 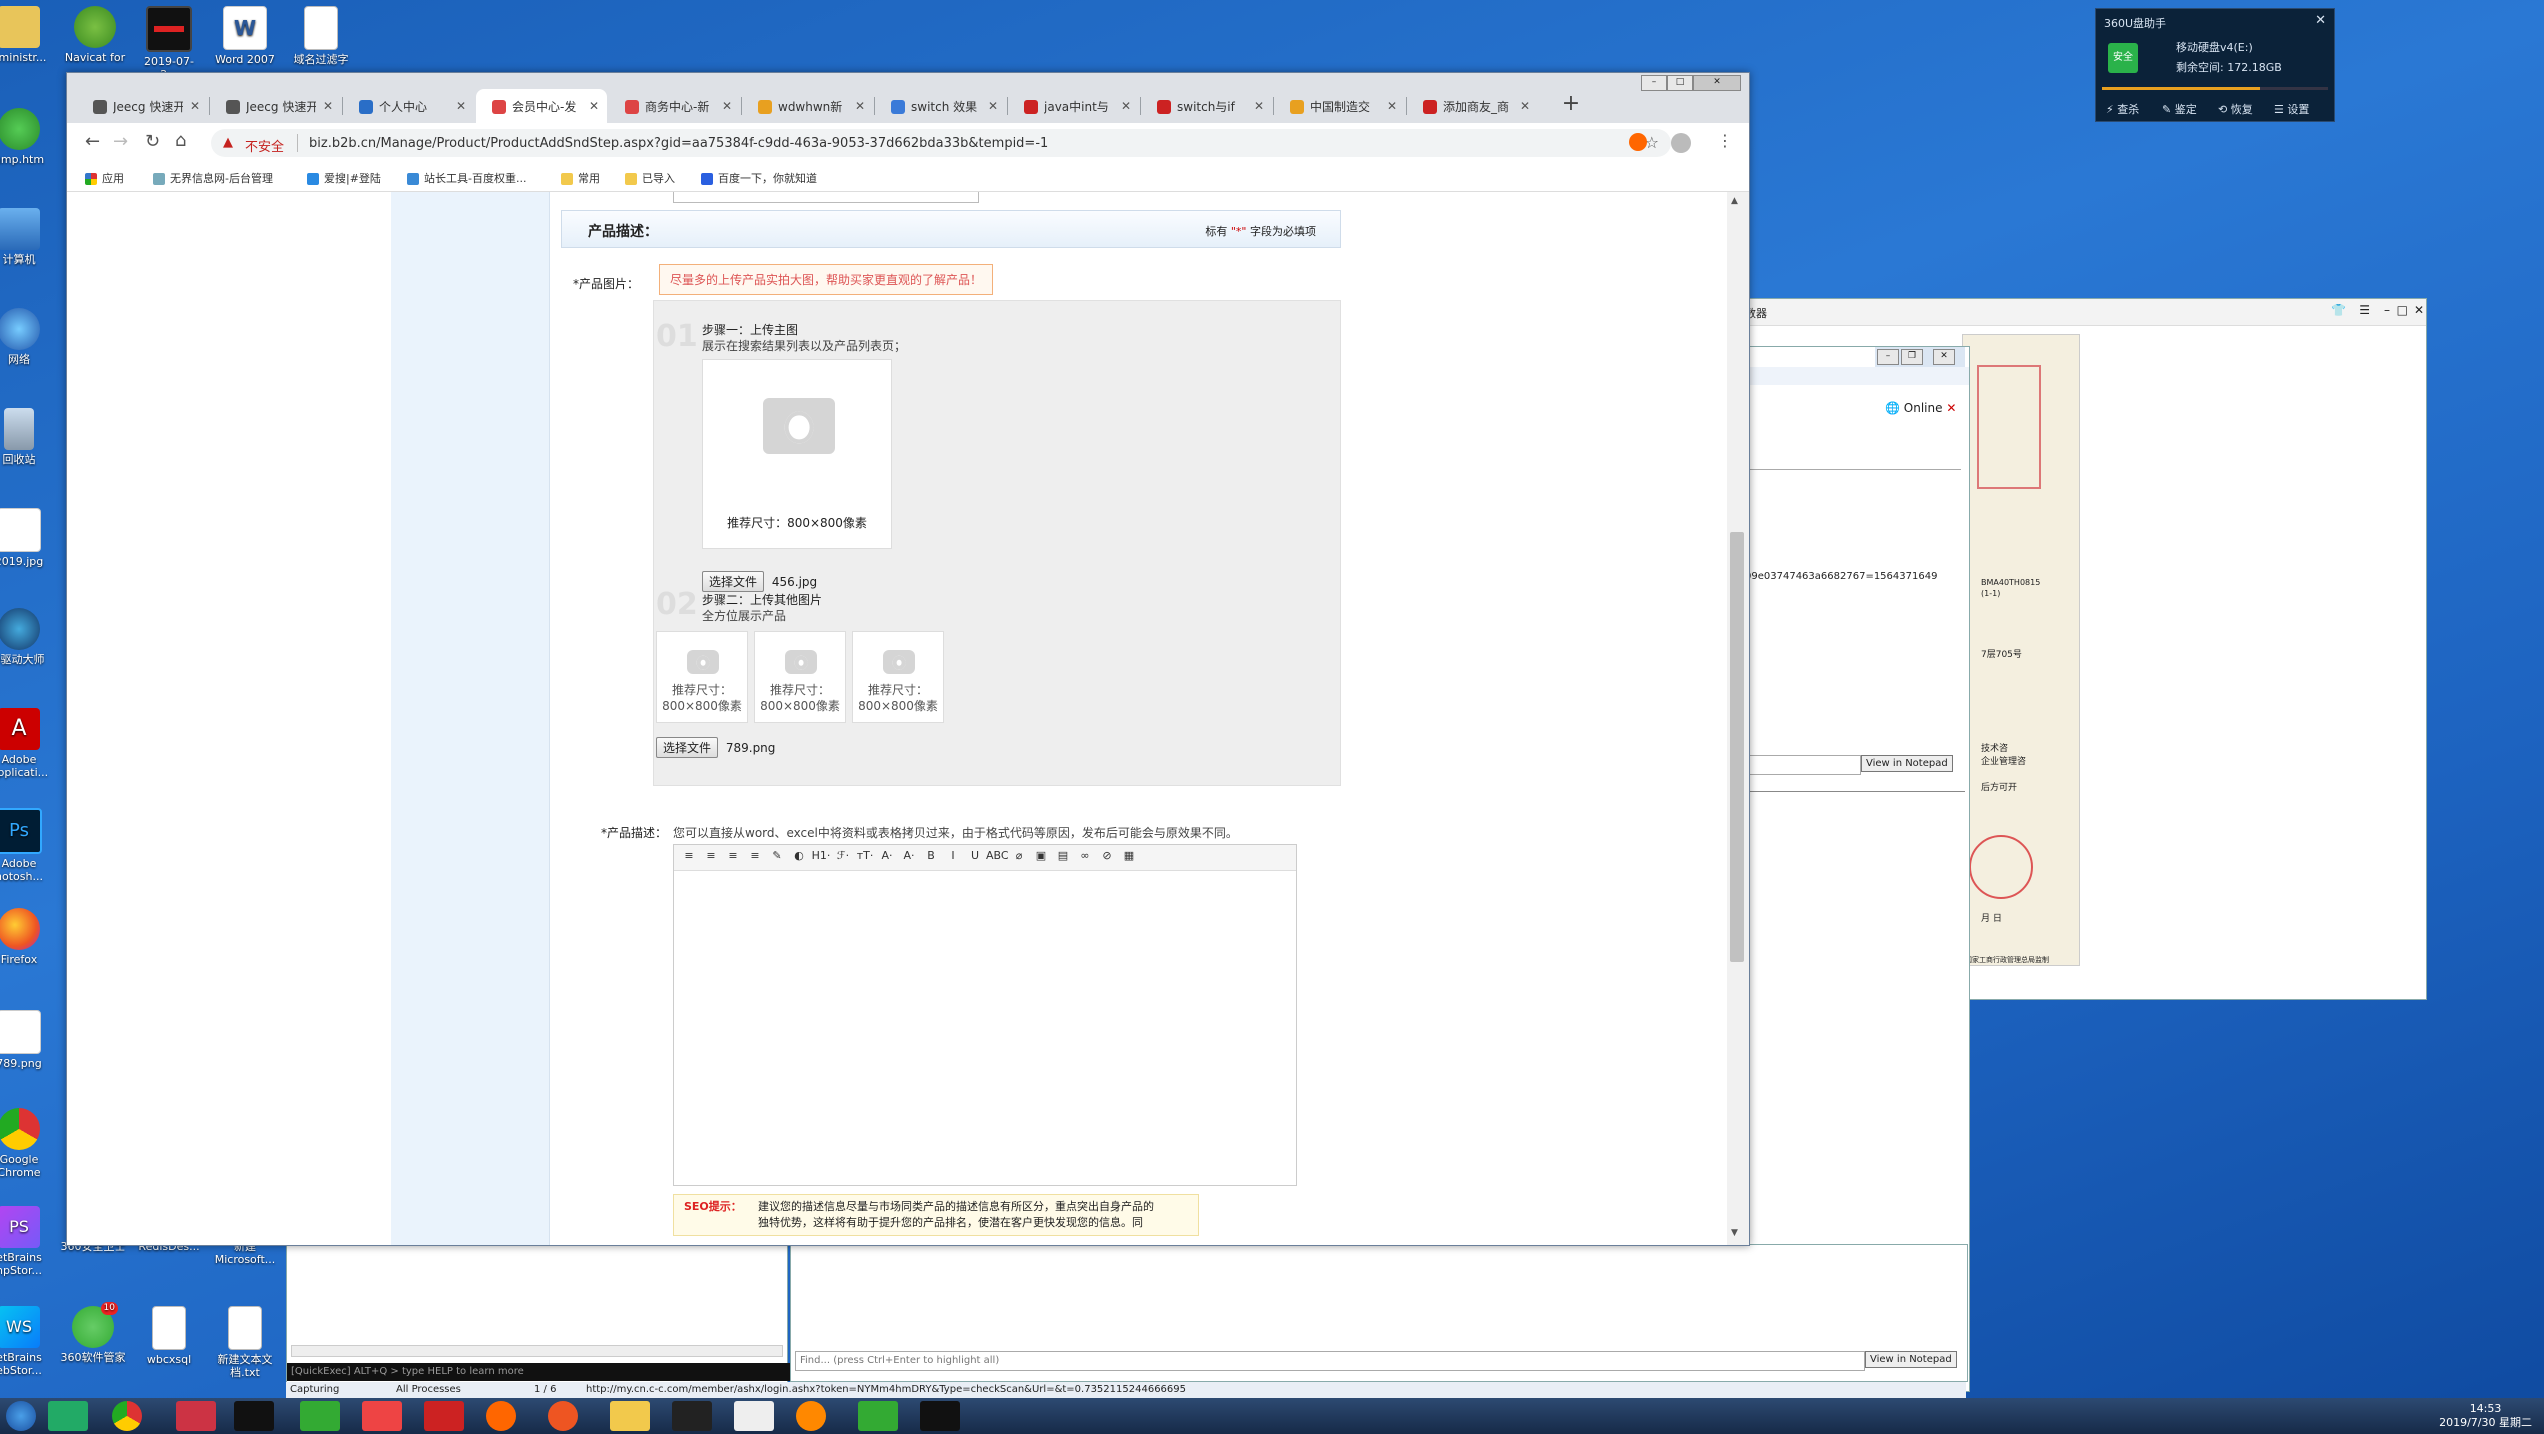 What do you see at coordinates (382, 1416) in the screenshot?
I see `taskbar-app2` at bounding box center [382, 1416].